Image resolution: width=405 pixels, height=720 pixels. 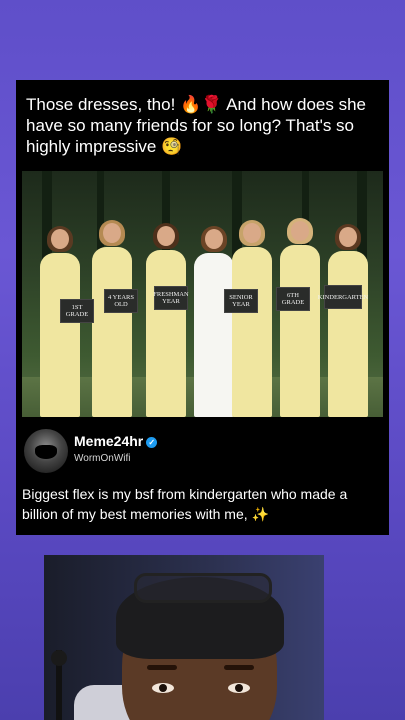 I want to click on photo-sign-1: 1ST GRADE, so click(x=77, y=311).